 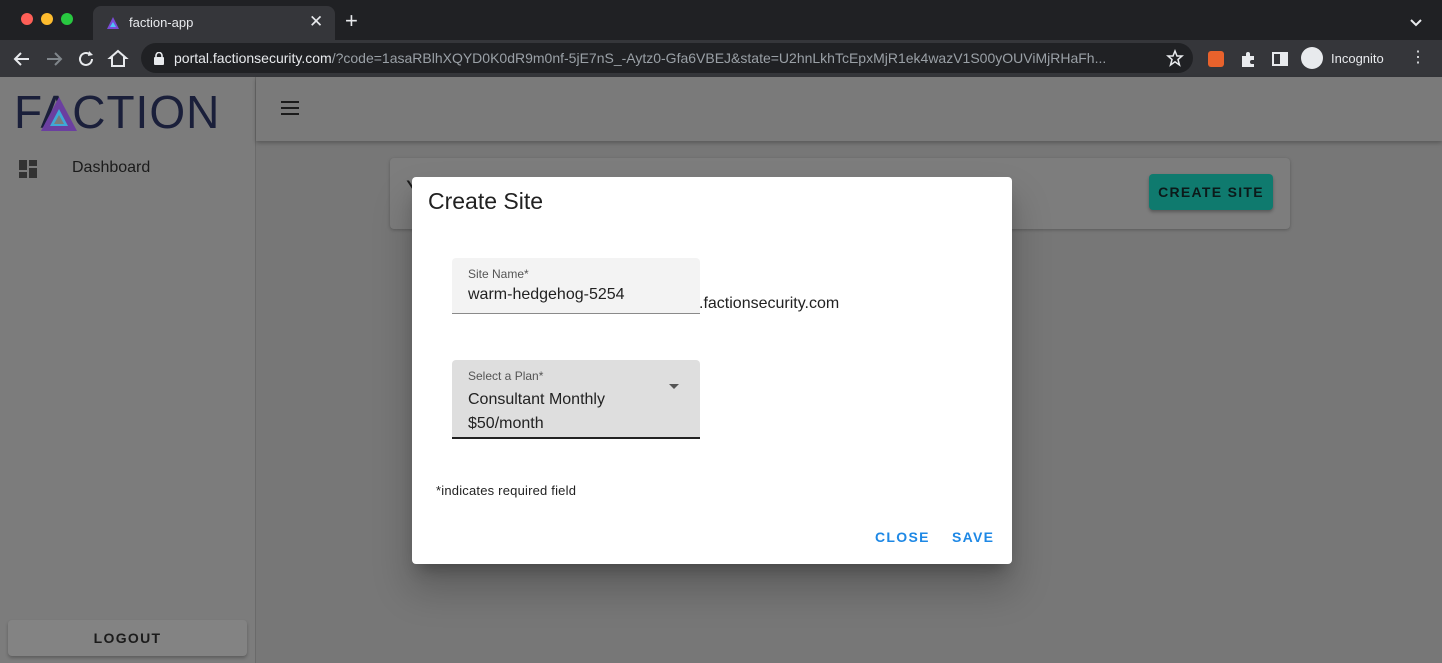 What do you see at coordinates (54, 59) in the screenshot?
I see `forward-arrow-icon` at bounding box center [54, 59].